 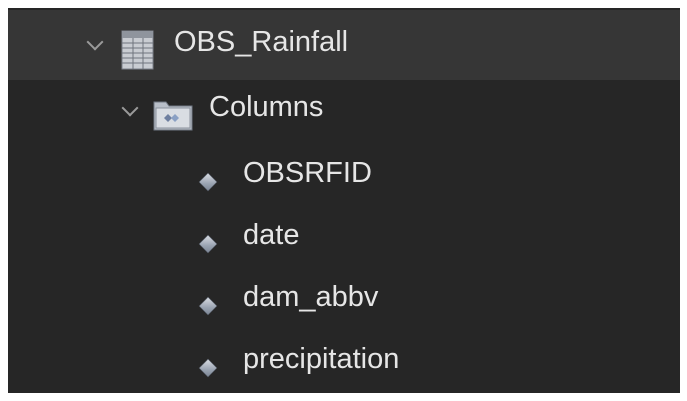 I want to click on tree-item-column: precipitation, so click(x=344, y=362).